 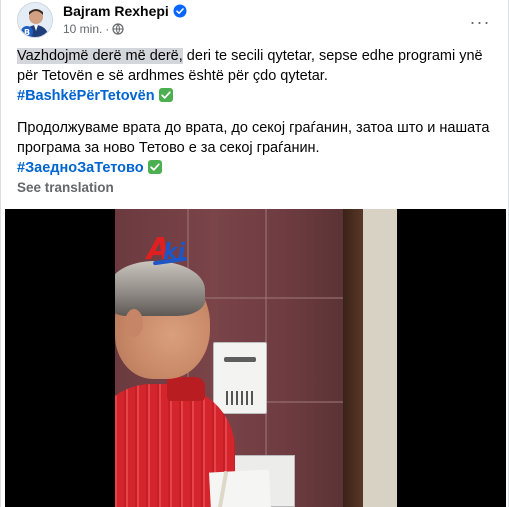 I want to click on person-hair, so click(x=160, y=288).